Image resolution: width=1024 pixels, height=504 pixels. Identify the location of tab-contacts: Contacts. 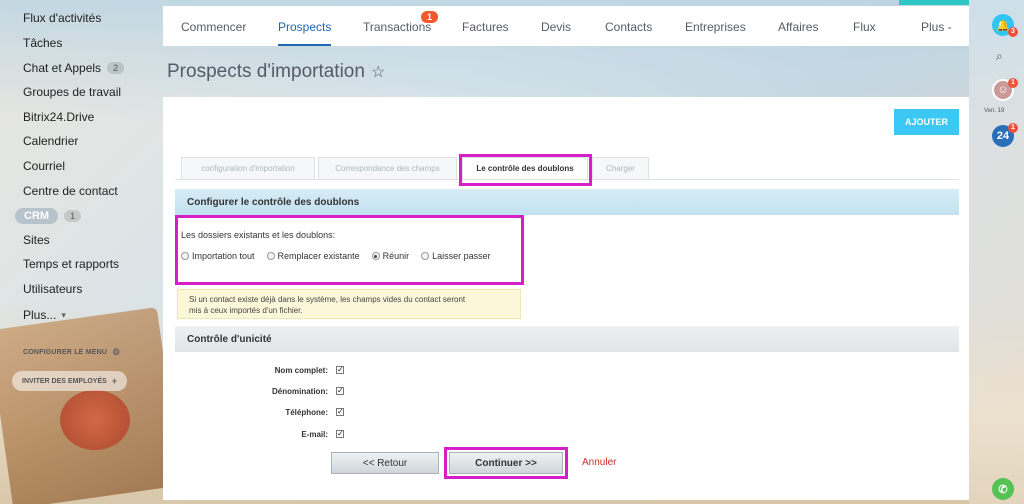
(628, 26).